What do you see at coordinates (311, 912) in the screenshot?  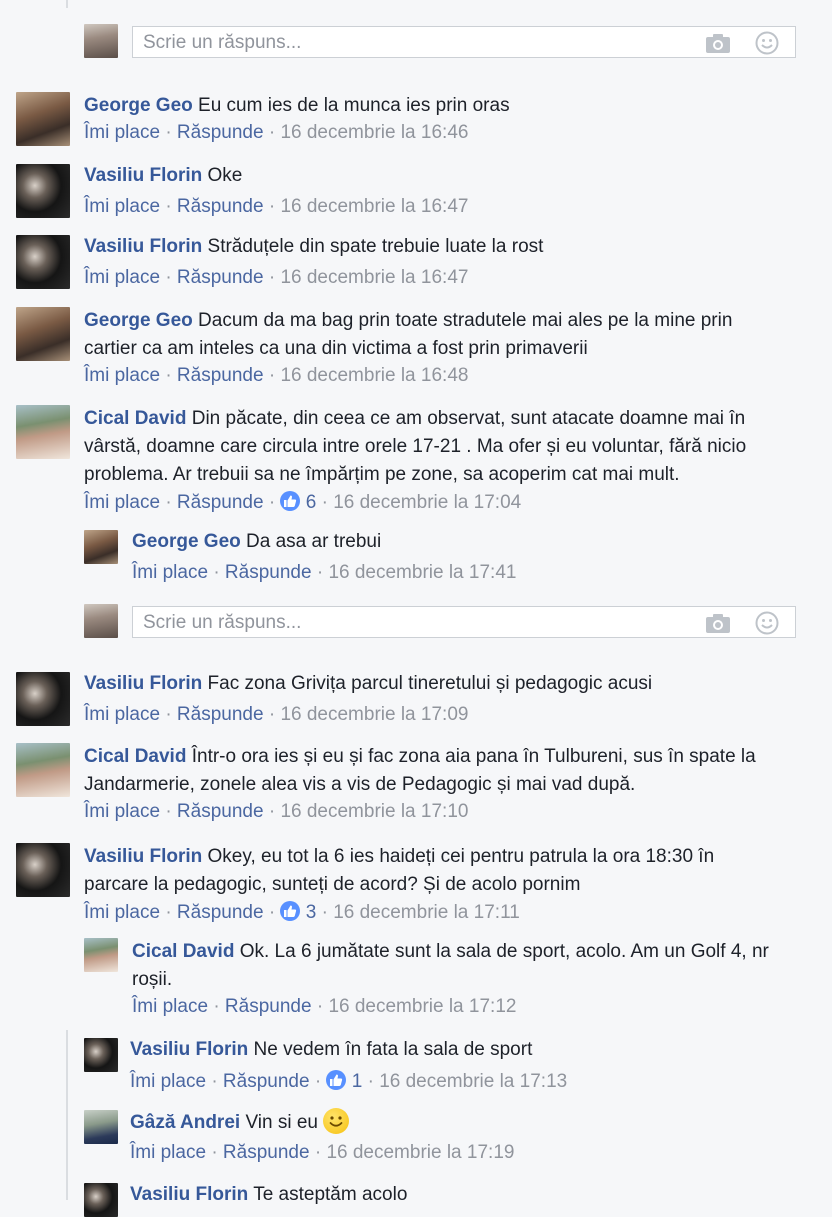 I see `like-count: 3` at bounding box center [311, 912].